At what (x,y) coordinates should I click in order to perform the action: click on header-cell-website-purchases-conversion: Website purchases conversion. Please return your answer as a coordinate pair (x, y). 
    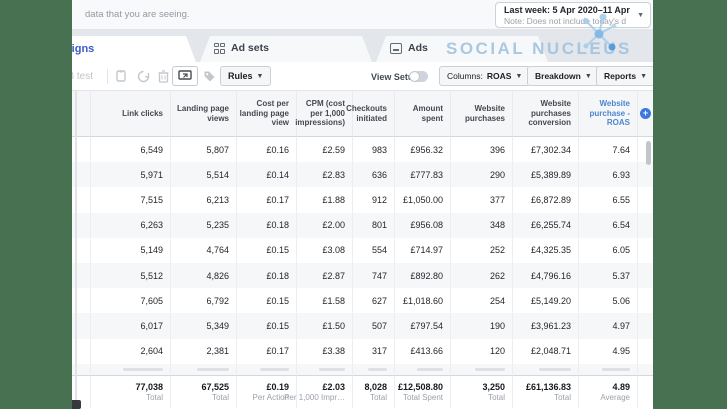
    Looking at the image, I should click on (545, 113).